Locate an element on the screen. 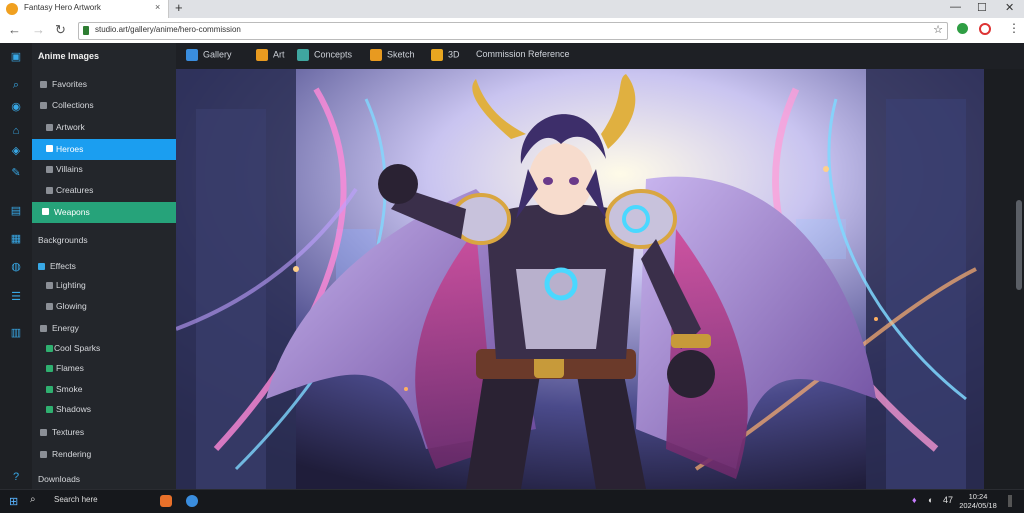 The width and height of the screenshot is (1024, 513). browser-menu-icon: ⋮ is located at coordinates (1014, 28).